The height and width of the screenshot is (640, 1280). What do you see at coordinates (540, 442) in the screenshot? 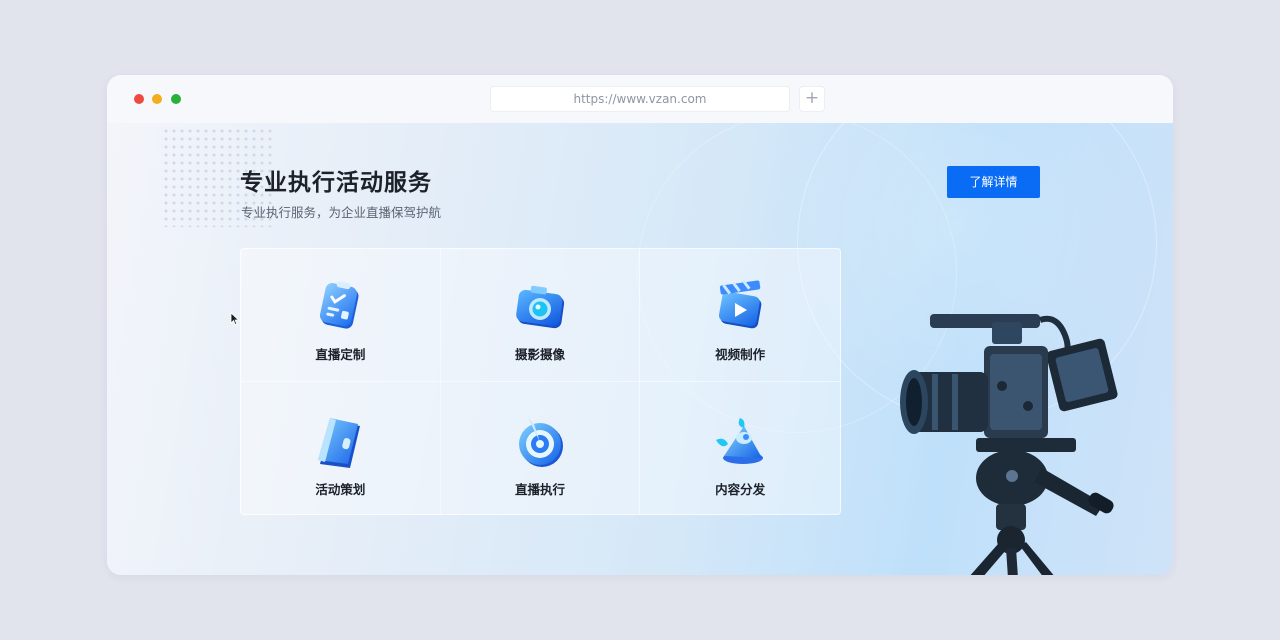
I see `target-icon` at bounding box center [540, 442].